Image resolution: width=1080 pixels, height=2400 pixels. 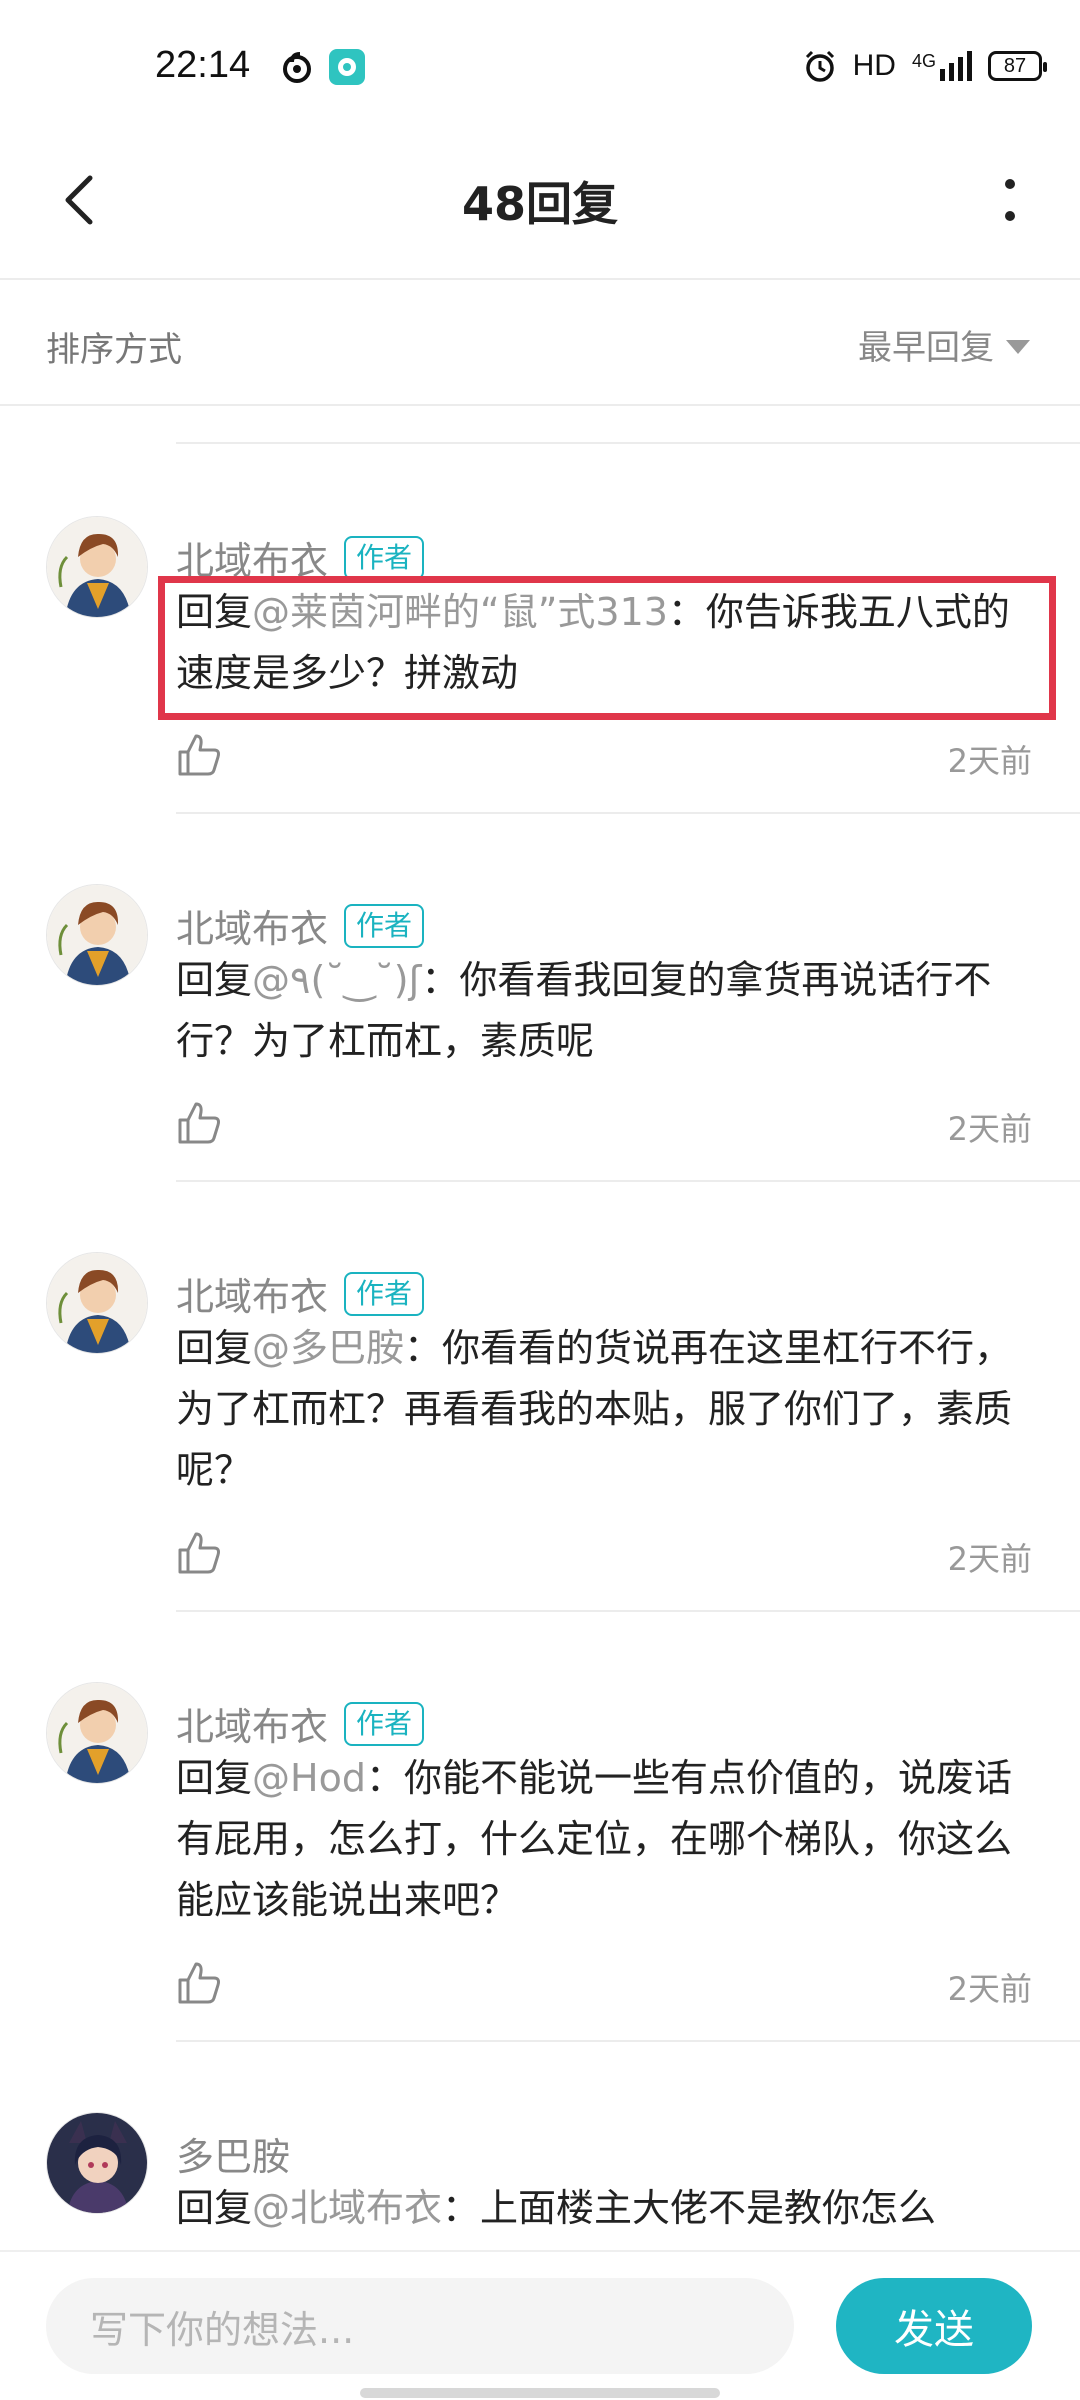 I want to click on signal-icon: 4G, so click(x=942, y=66).